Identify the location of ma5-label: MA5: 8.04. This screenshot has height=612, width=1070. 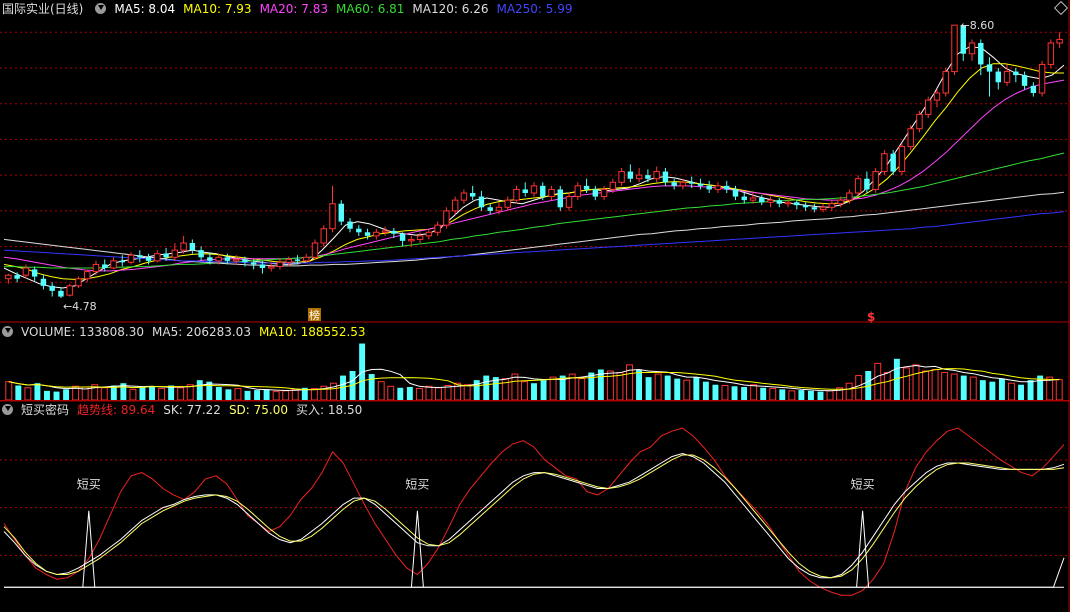
(145, 9).